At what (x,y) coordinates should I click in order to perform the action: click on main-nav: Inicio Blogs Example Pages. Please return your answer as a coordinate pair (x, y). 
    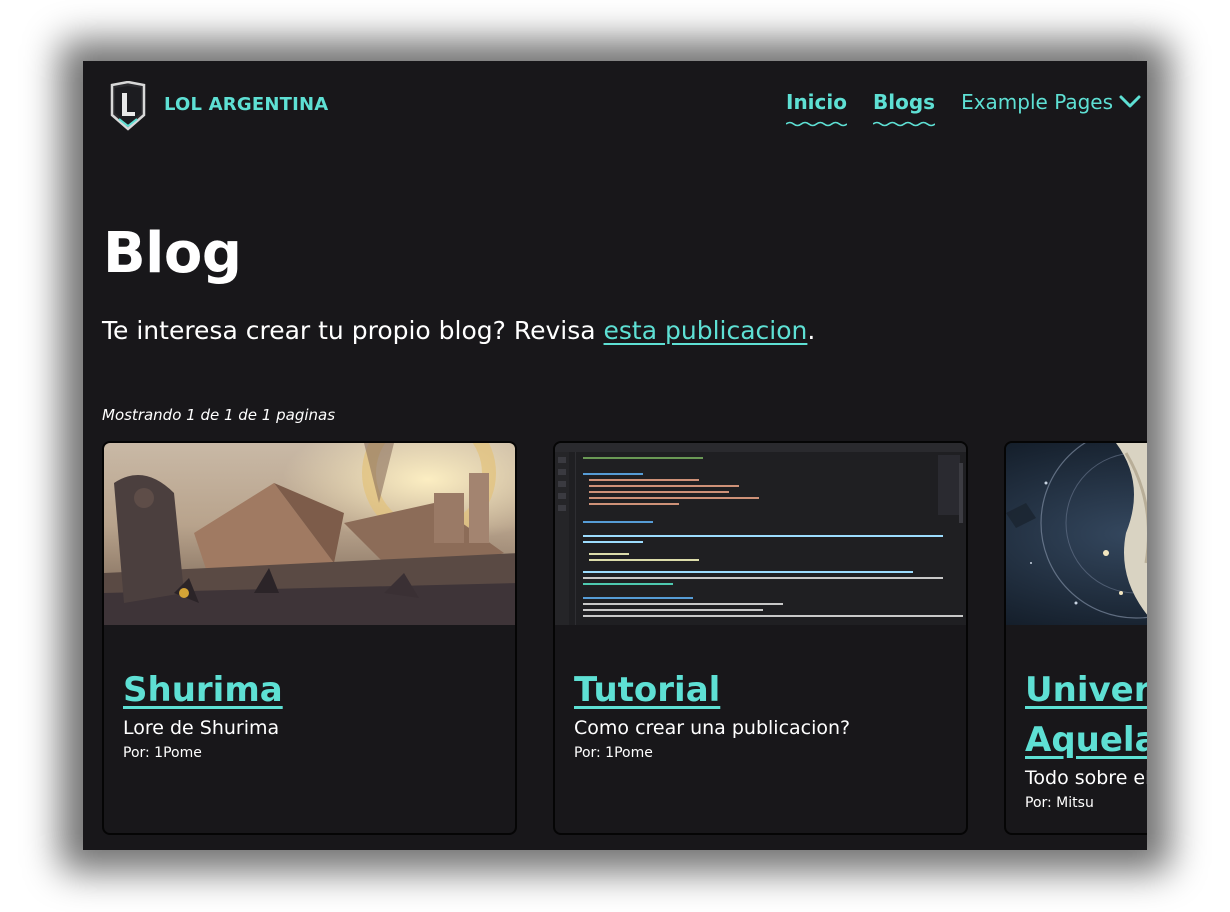
    Looking at the image, I should click on (966, 108).